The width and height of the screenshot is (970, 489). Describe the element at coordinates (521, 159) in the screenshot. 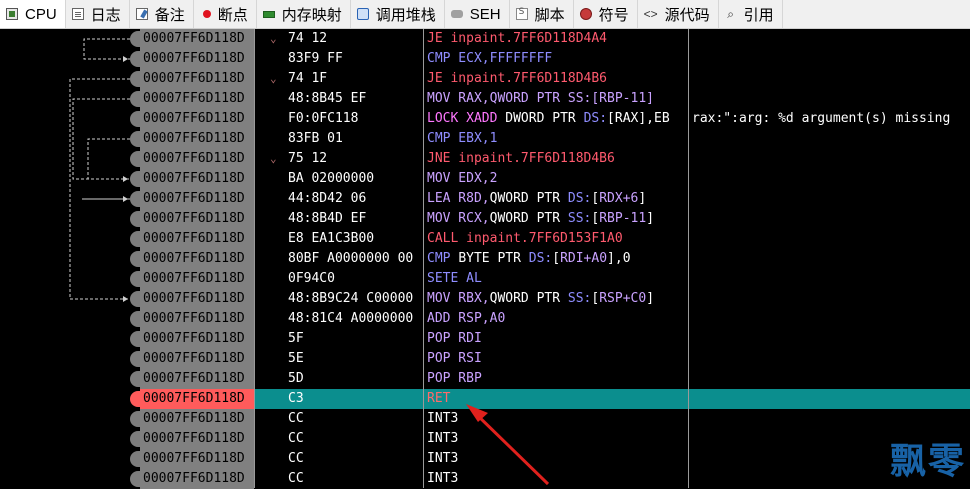

I see `instruction-cell: JNE inpaint.7FF6D118D4B6` at that location.